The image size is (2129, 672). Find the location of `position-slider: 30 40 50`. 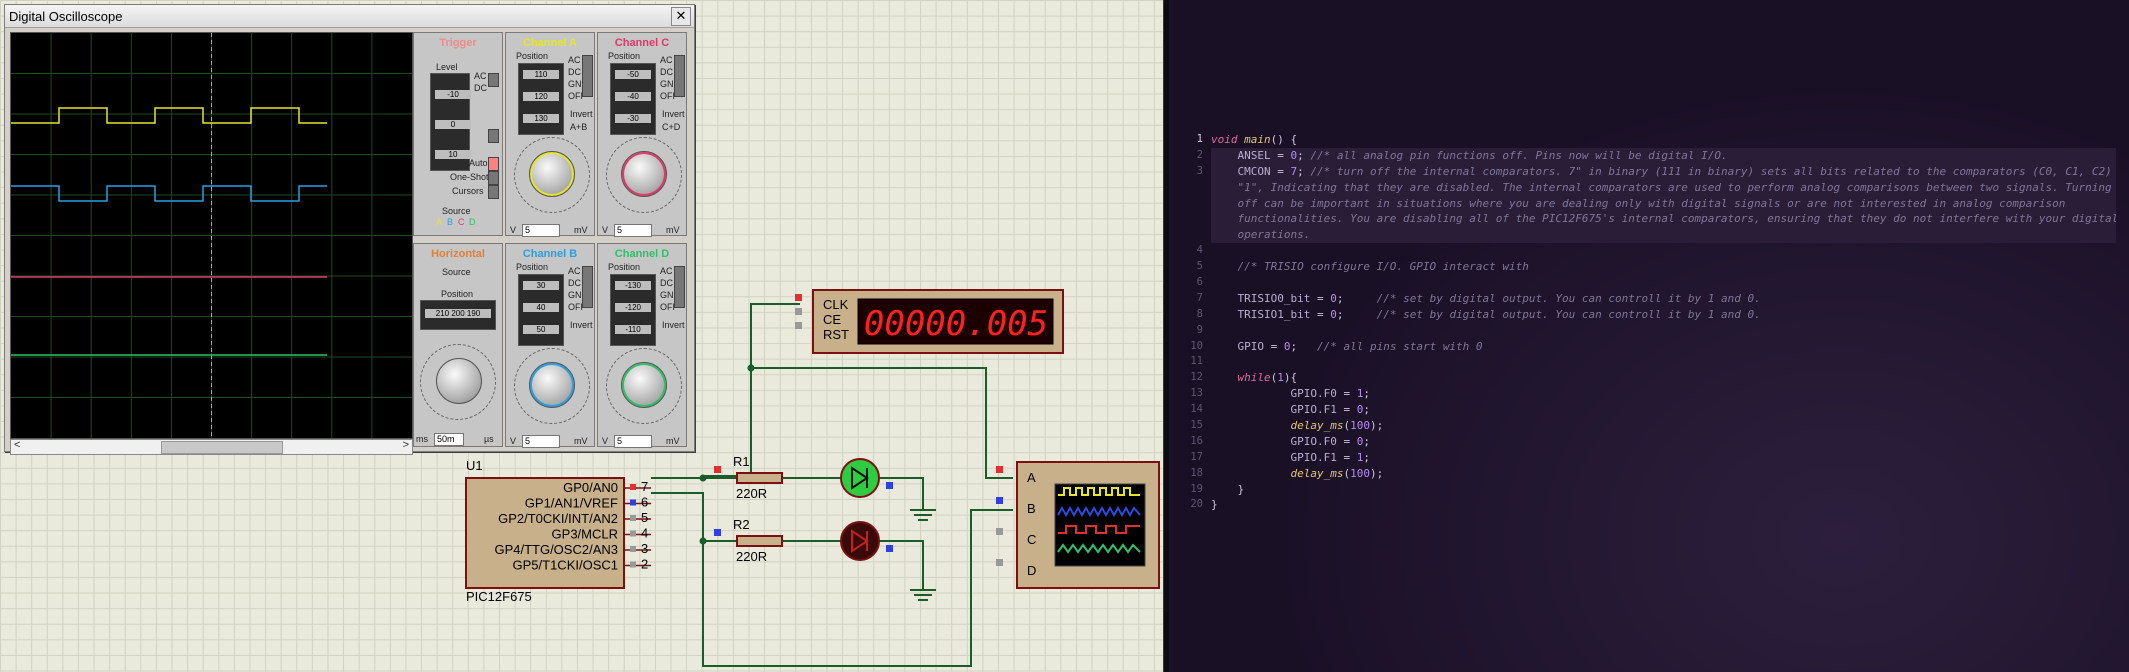

position-slider: 30 40 50 is located at coordinates (541, 310).